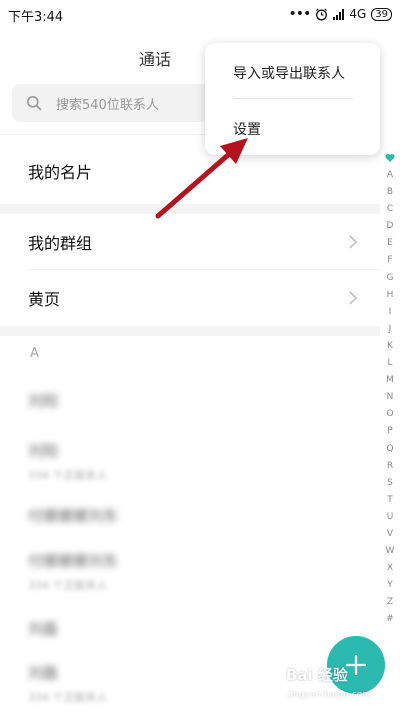 The width and height of the screenshot is (400, 711). I want to click on index-letter: C, so click(390, 209).